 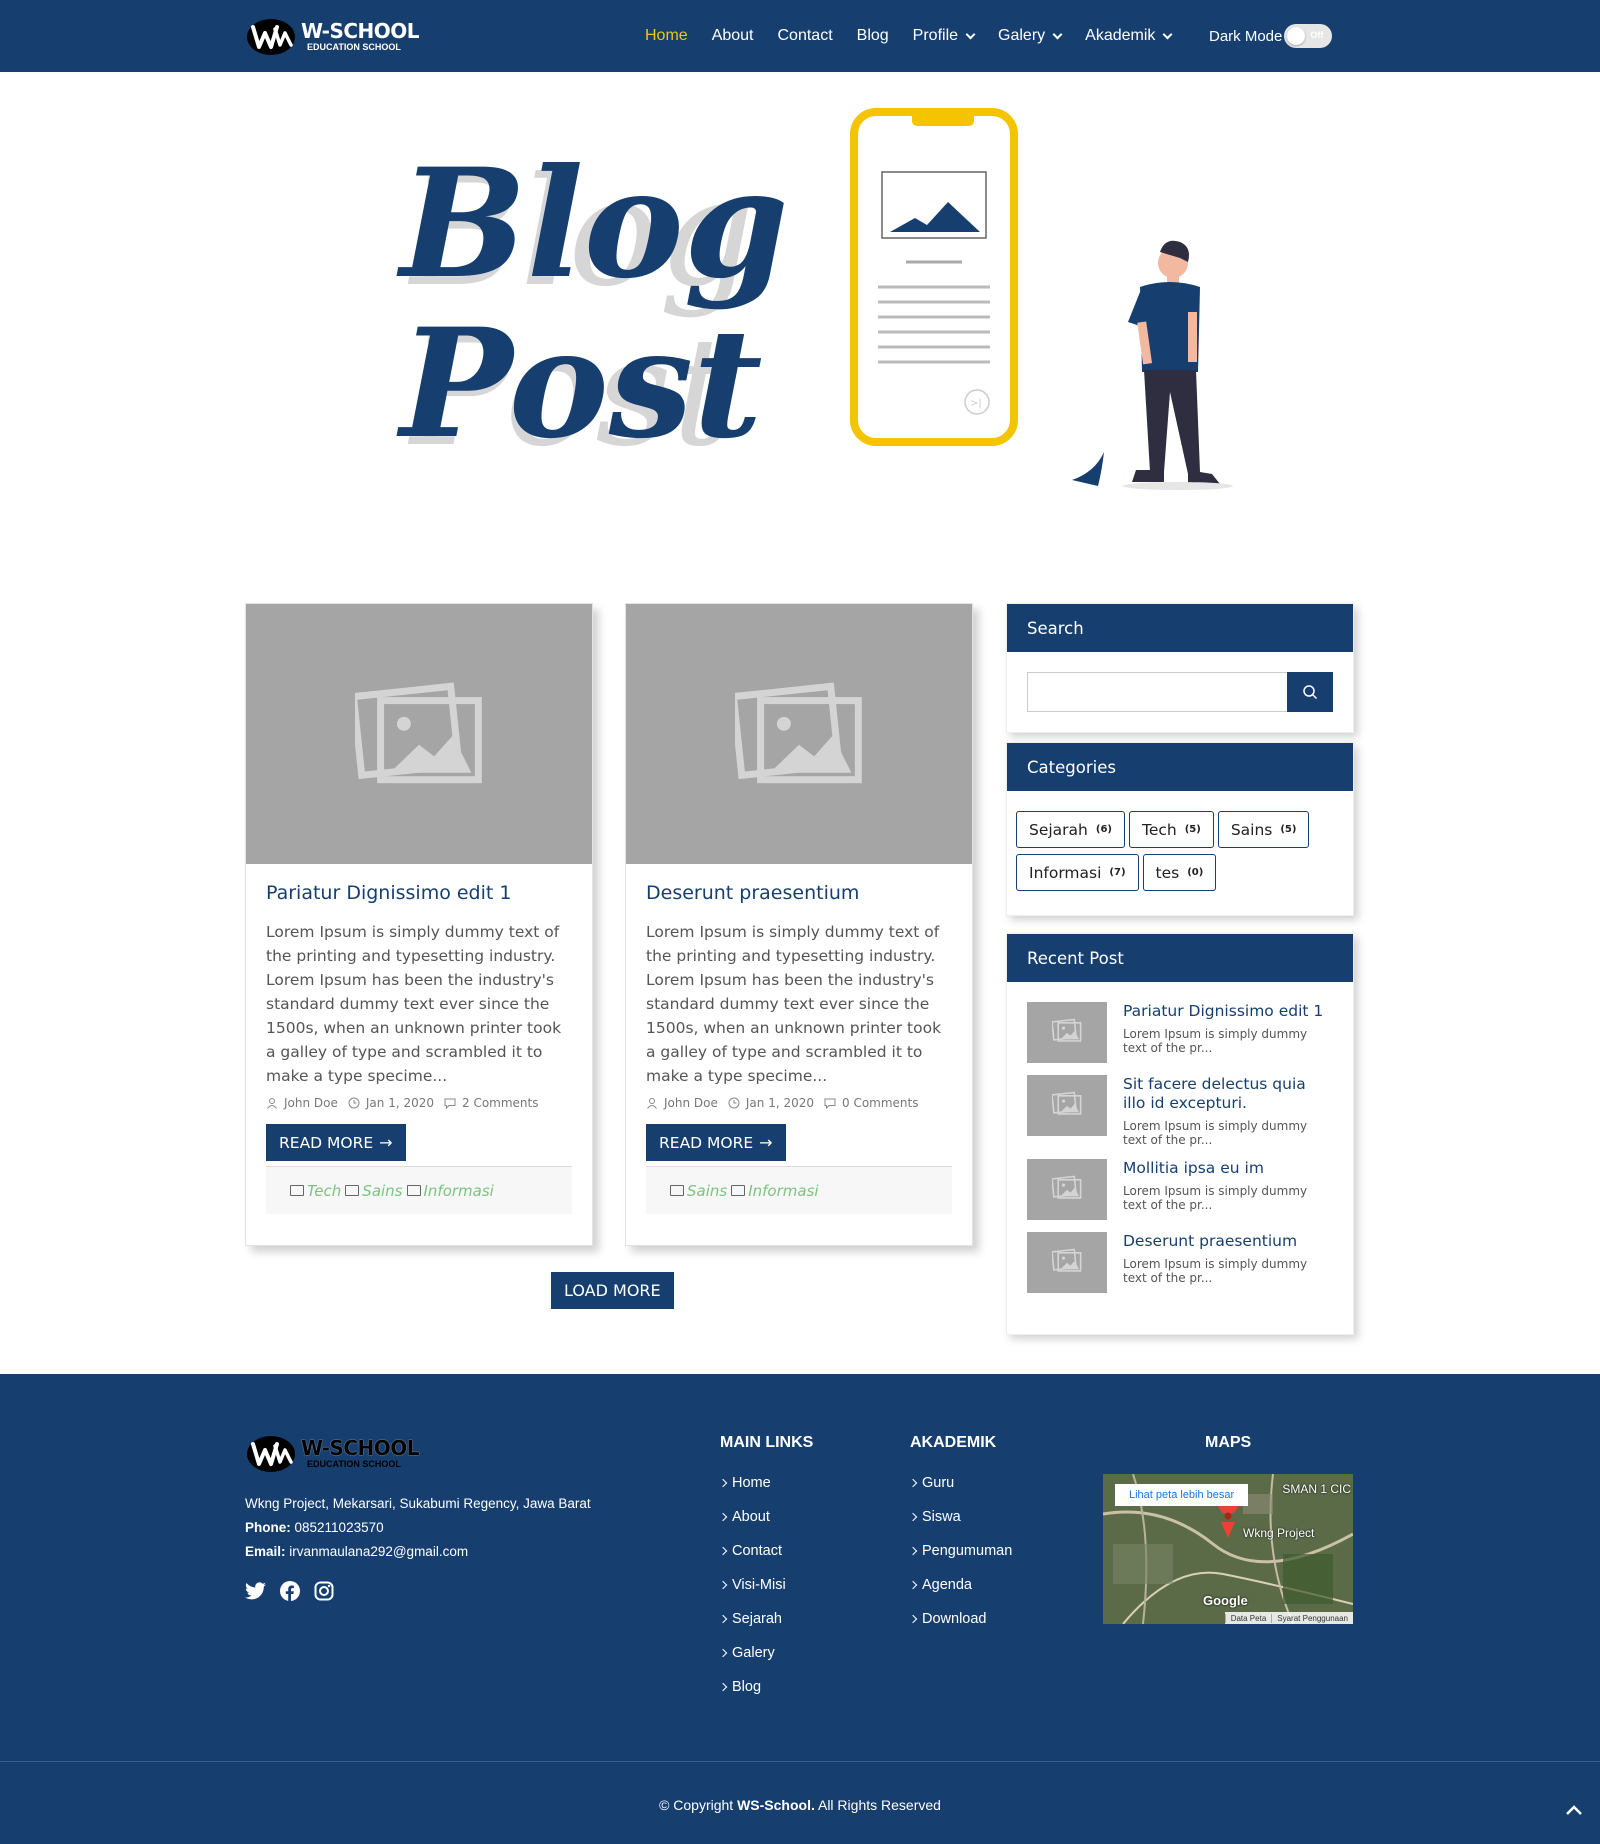 I want to click on category-sains: Sains (5), so click(x=1263, y=829).